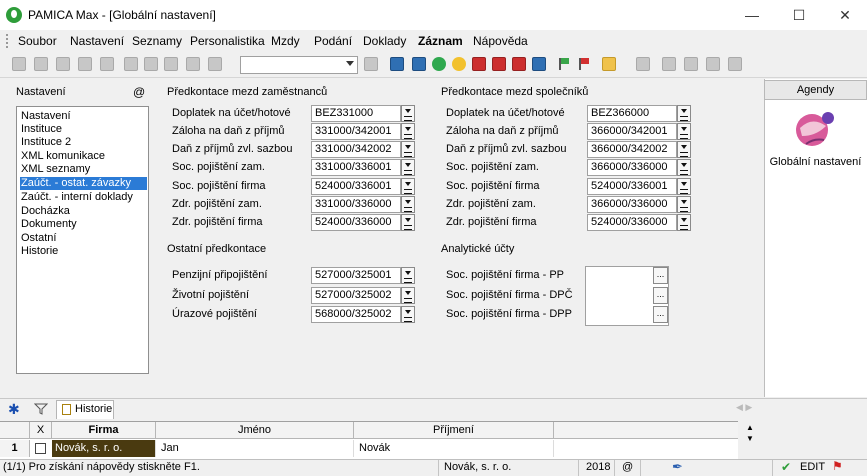 This screenshot has height=476, width=867. What do you see at coordinates (151, 64) in the screenshot?
I see `save-icon` at bounding box center [151, 64].